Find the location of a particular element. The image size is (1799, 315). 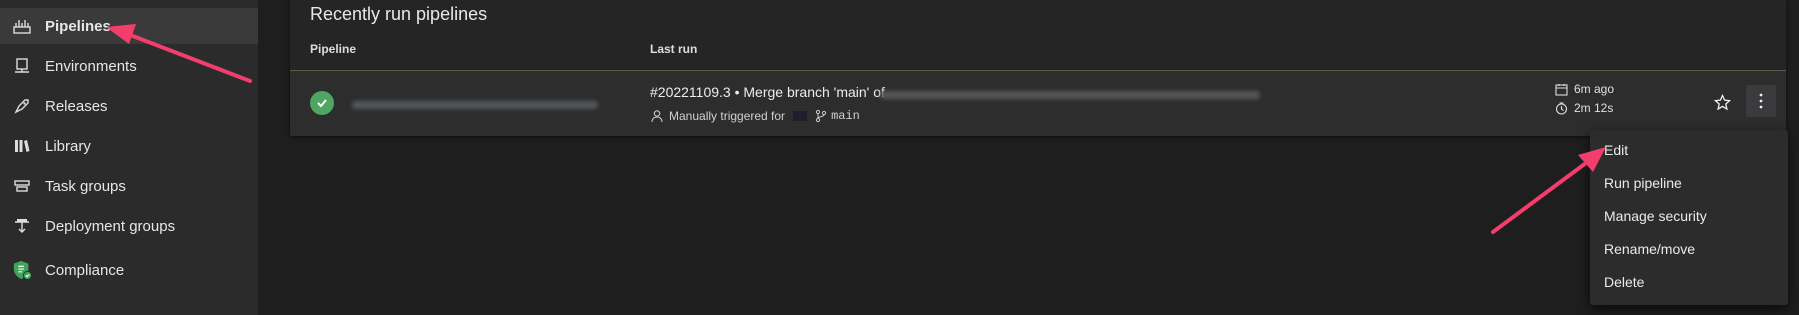

clock-icon is located at coordinates (1561, 108).